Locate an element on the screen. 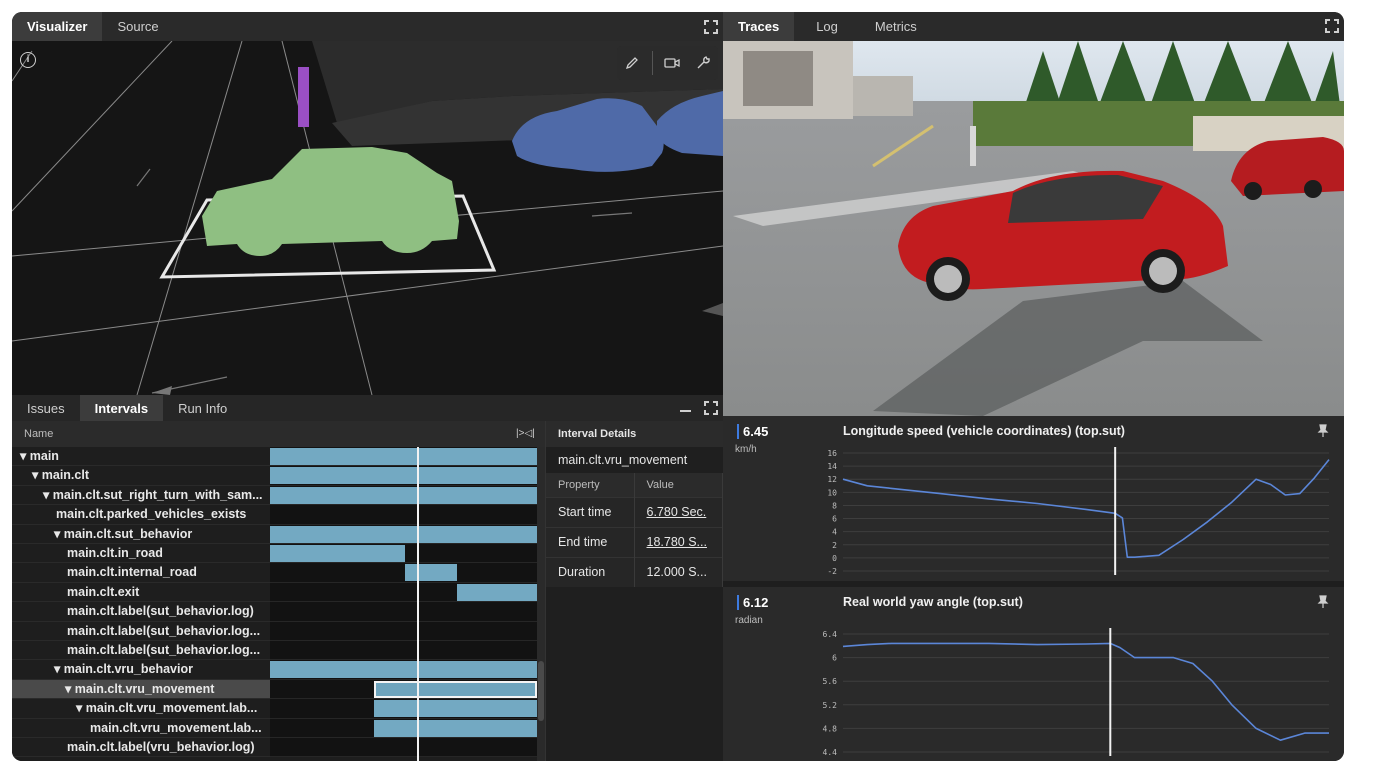  wrench-icon is located at coordinates (703, 63).